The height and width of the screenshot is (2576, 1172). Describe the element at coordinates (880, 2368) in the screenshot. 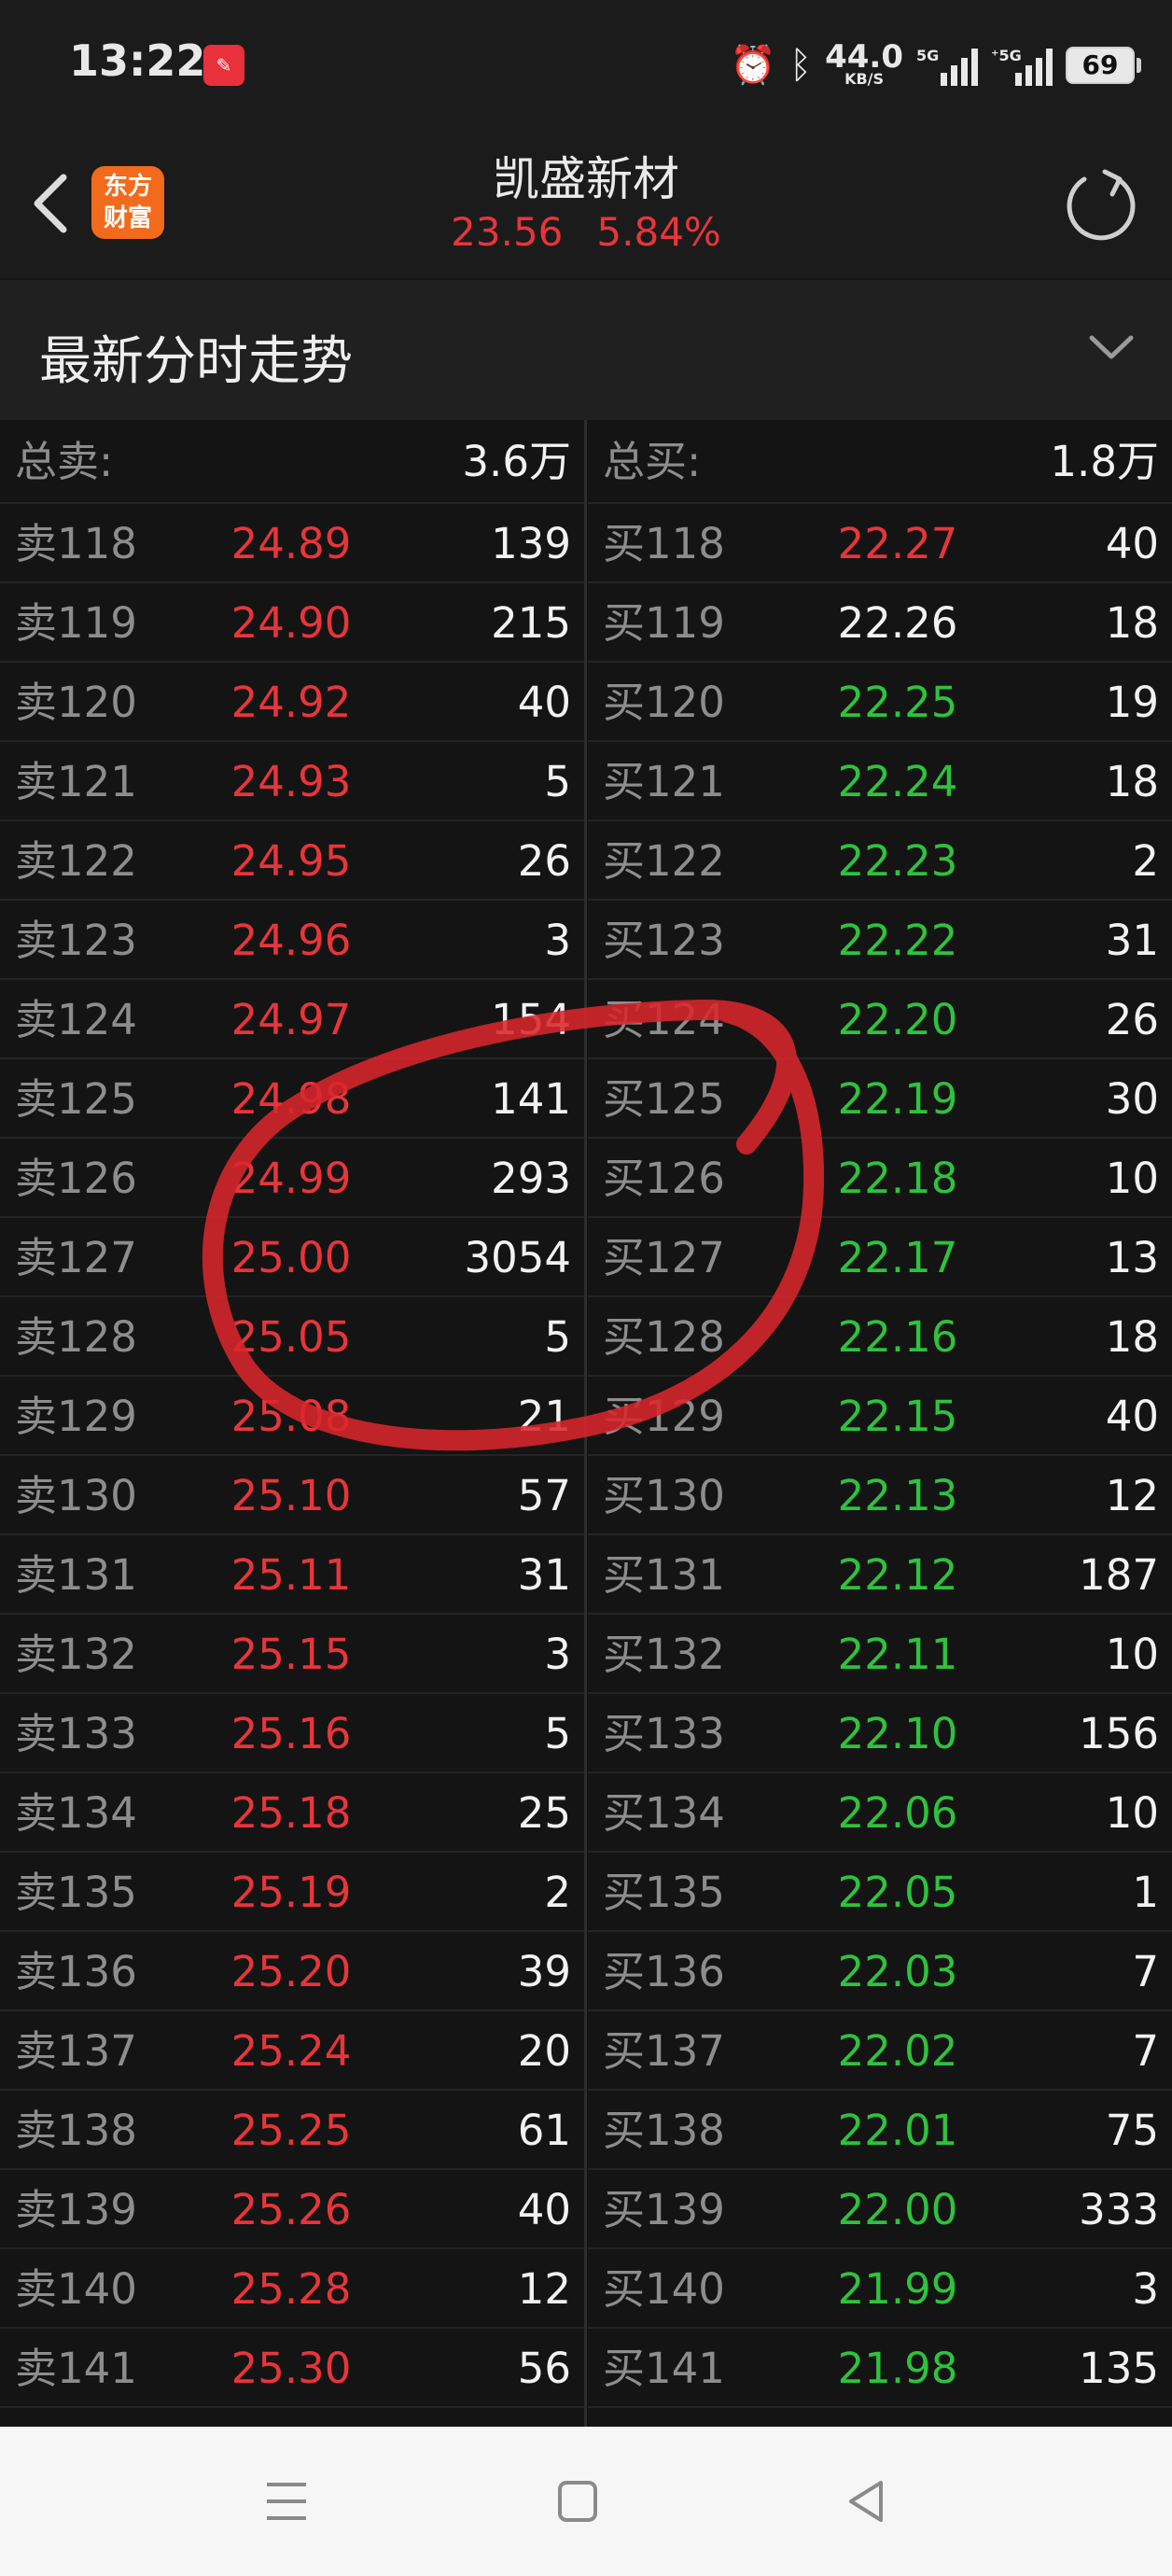

I see `buy-order-row: 买141 21.98 135` at that location.